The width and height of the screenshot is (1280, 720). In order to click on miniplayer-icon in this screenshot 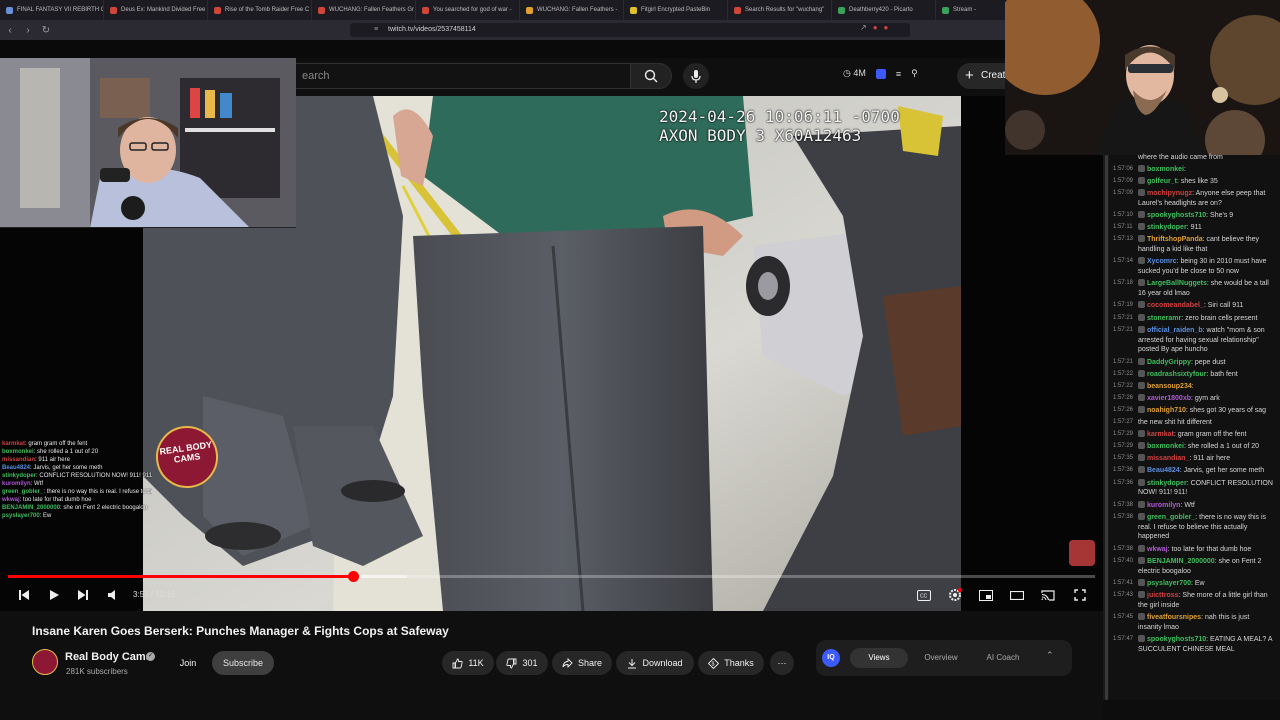, I will do `click(986, 595)`.